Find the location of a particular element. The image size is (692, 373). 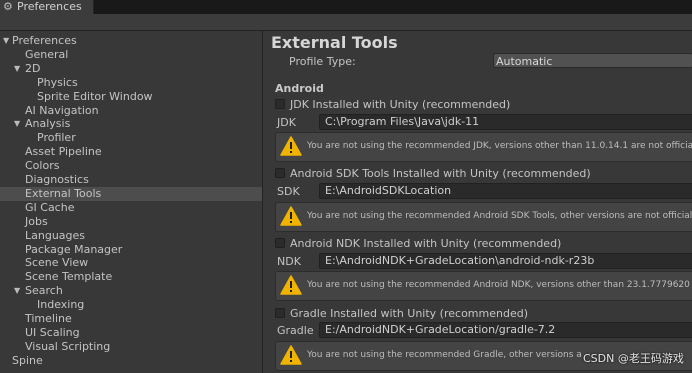

sidebar-item-general: General is located at coordinates (131, 55).